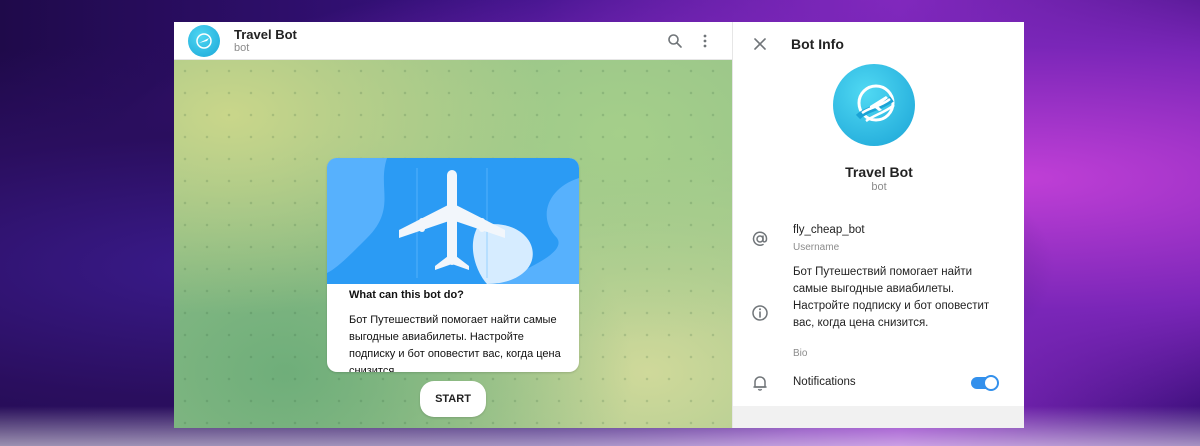 This screenshot has height=446, width=1200. Describe the element at coordinates (242, 47) in the screenshot. I see `chat-subtitle: bot` at that location.